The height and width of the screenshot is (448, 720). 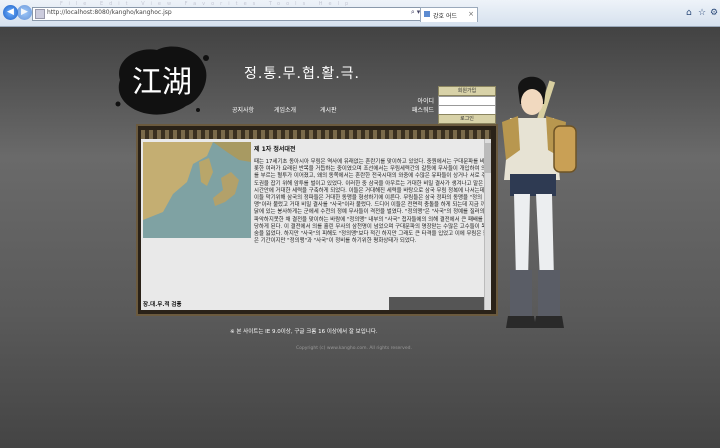 What do you see at coordinates (467, 91) in the screenshot?
I see `join-button: 회원가입` at bounding box center [467, 91].